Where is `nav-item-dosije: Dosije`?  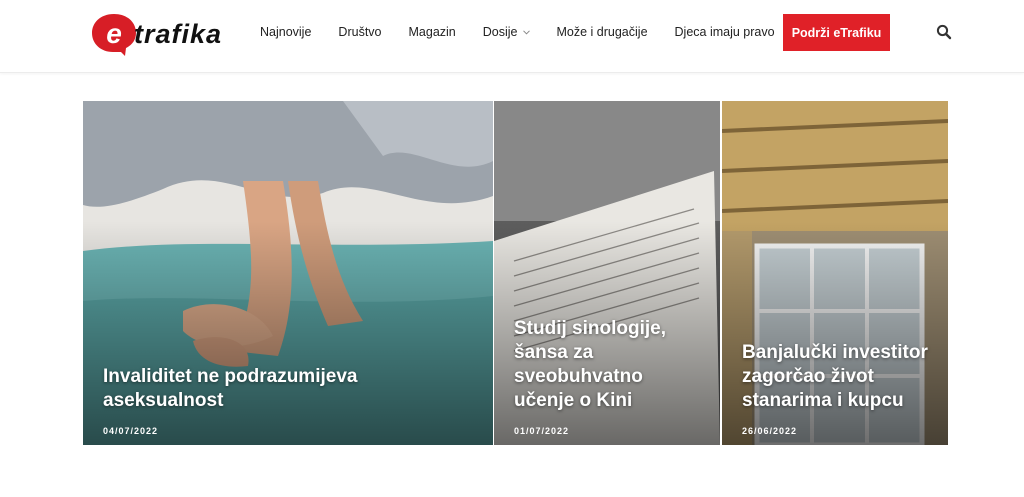 nav-item-dosije: Dosije is located at coordinates (506, 32).